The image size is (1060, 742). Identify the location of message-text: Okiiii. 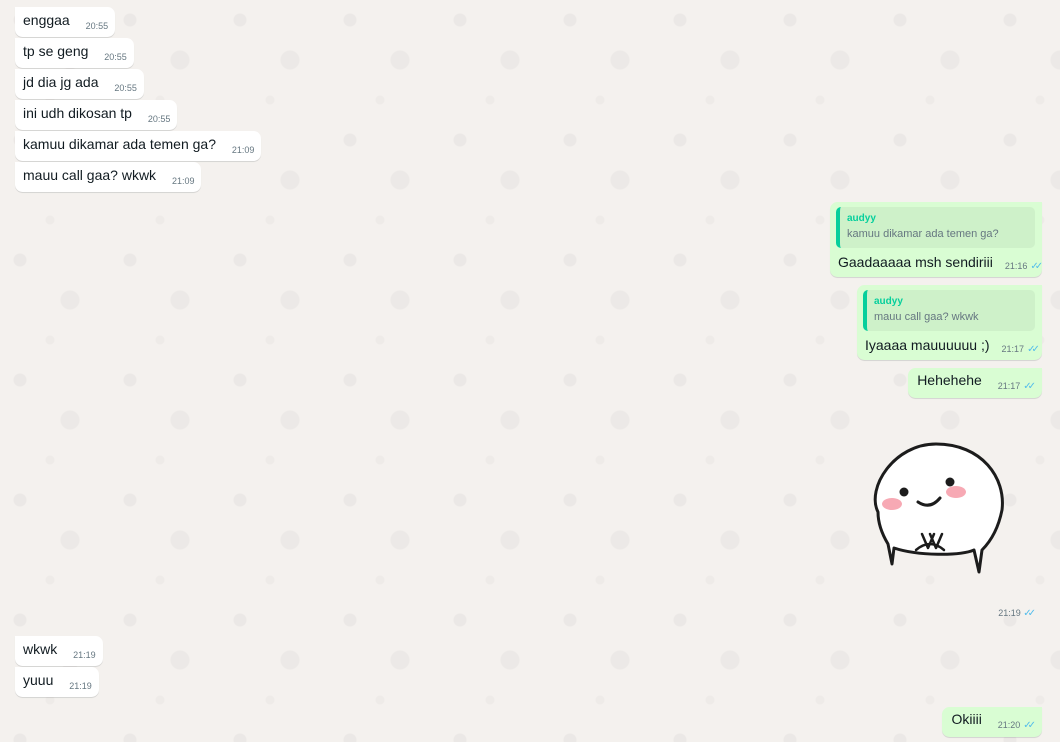
(966, 719).